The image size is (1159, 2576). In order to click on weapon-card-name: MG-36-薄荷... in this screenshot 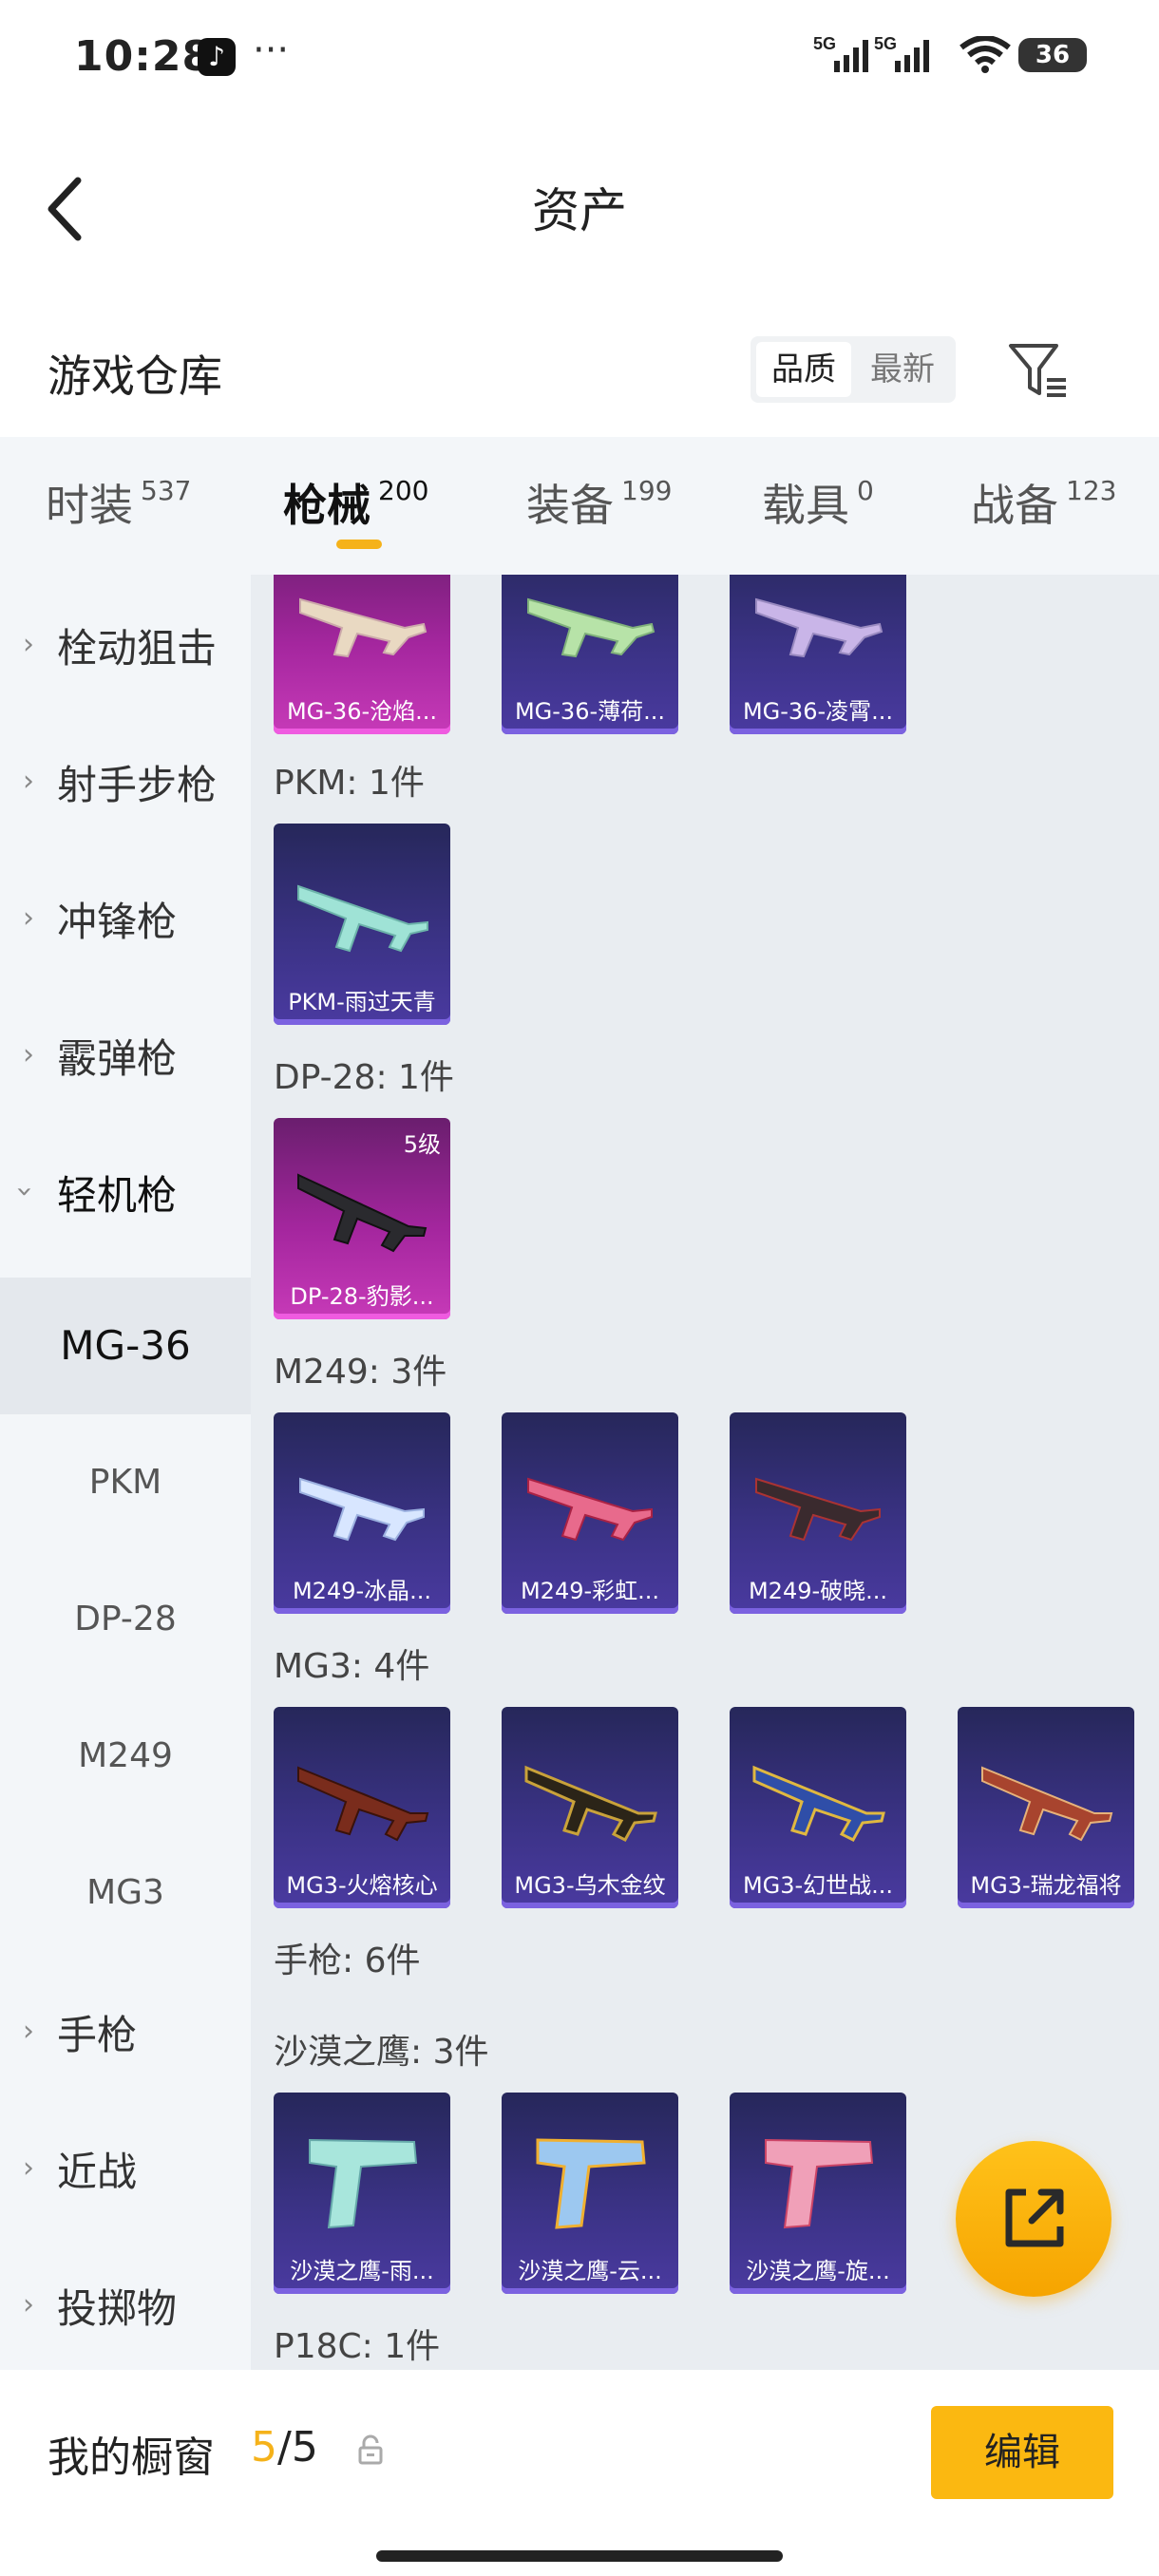, I will do `click(590, 711)`.